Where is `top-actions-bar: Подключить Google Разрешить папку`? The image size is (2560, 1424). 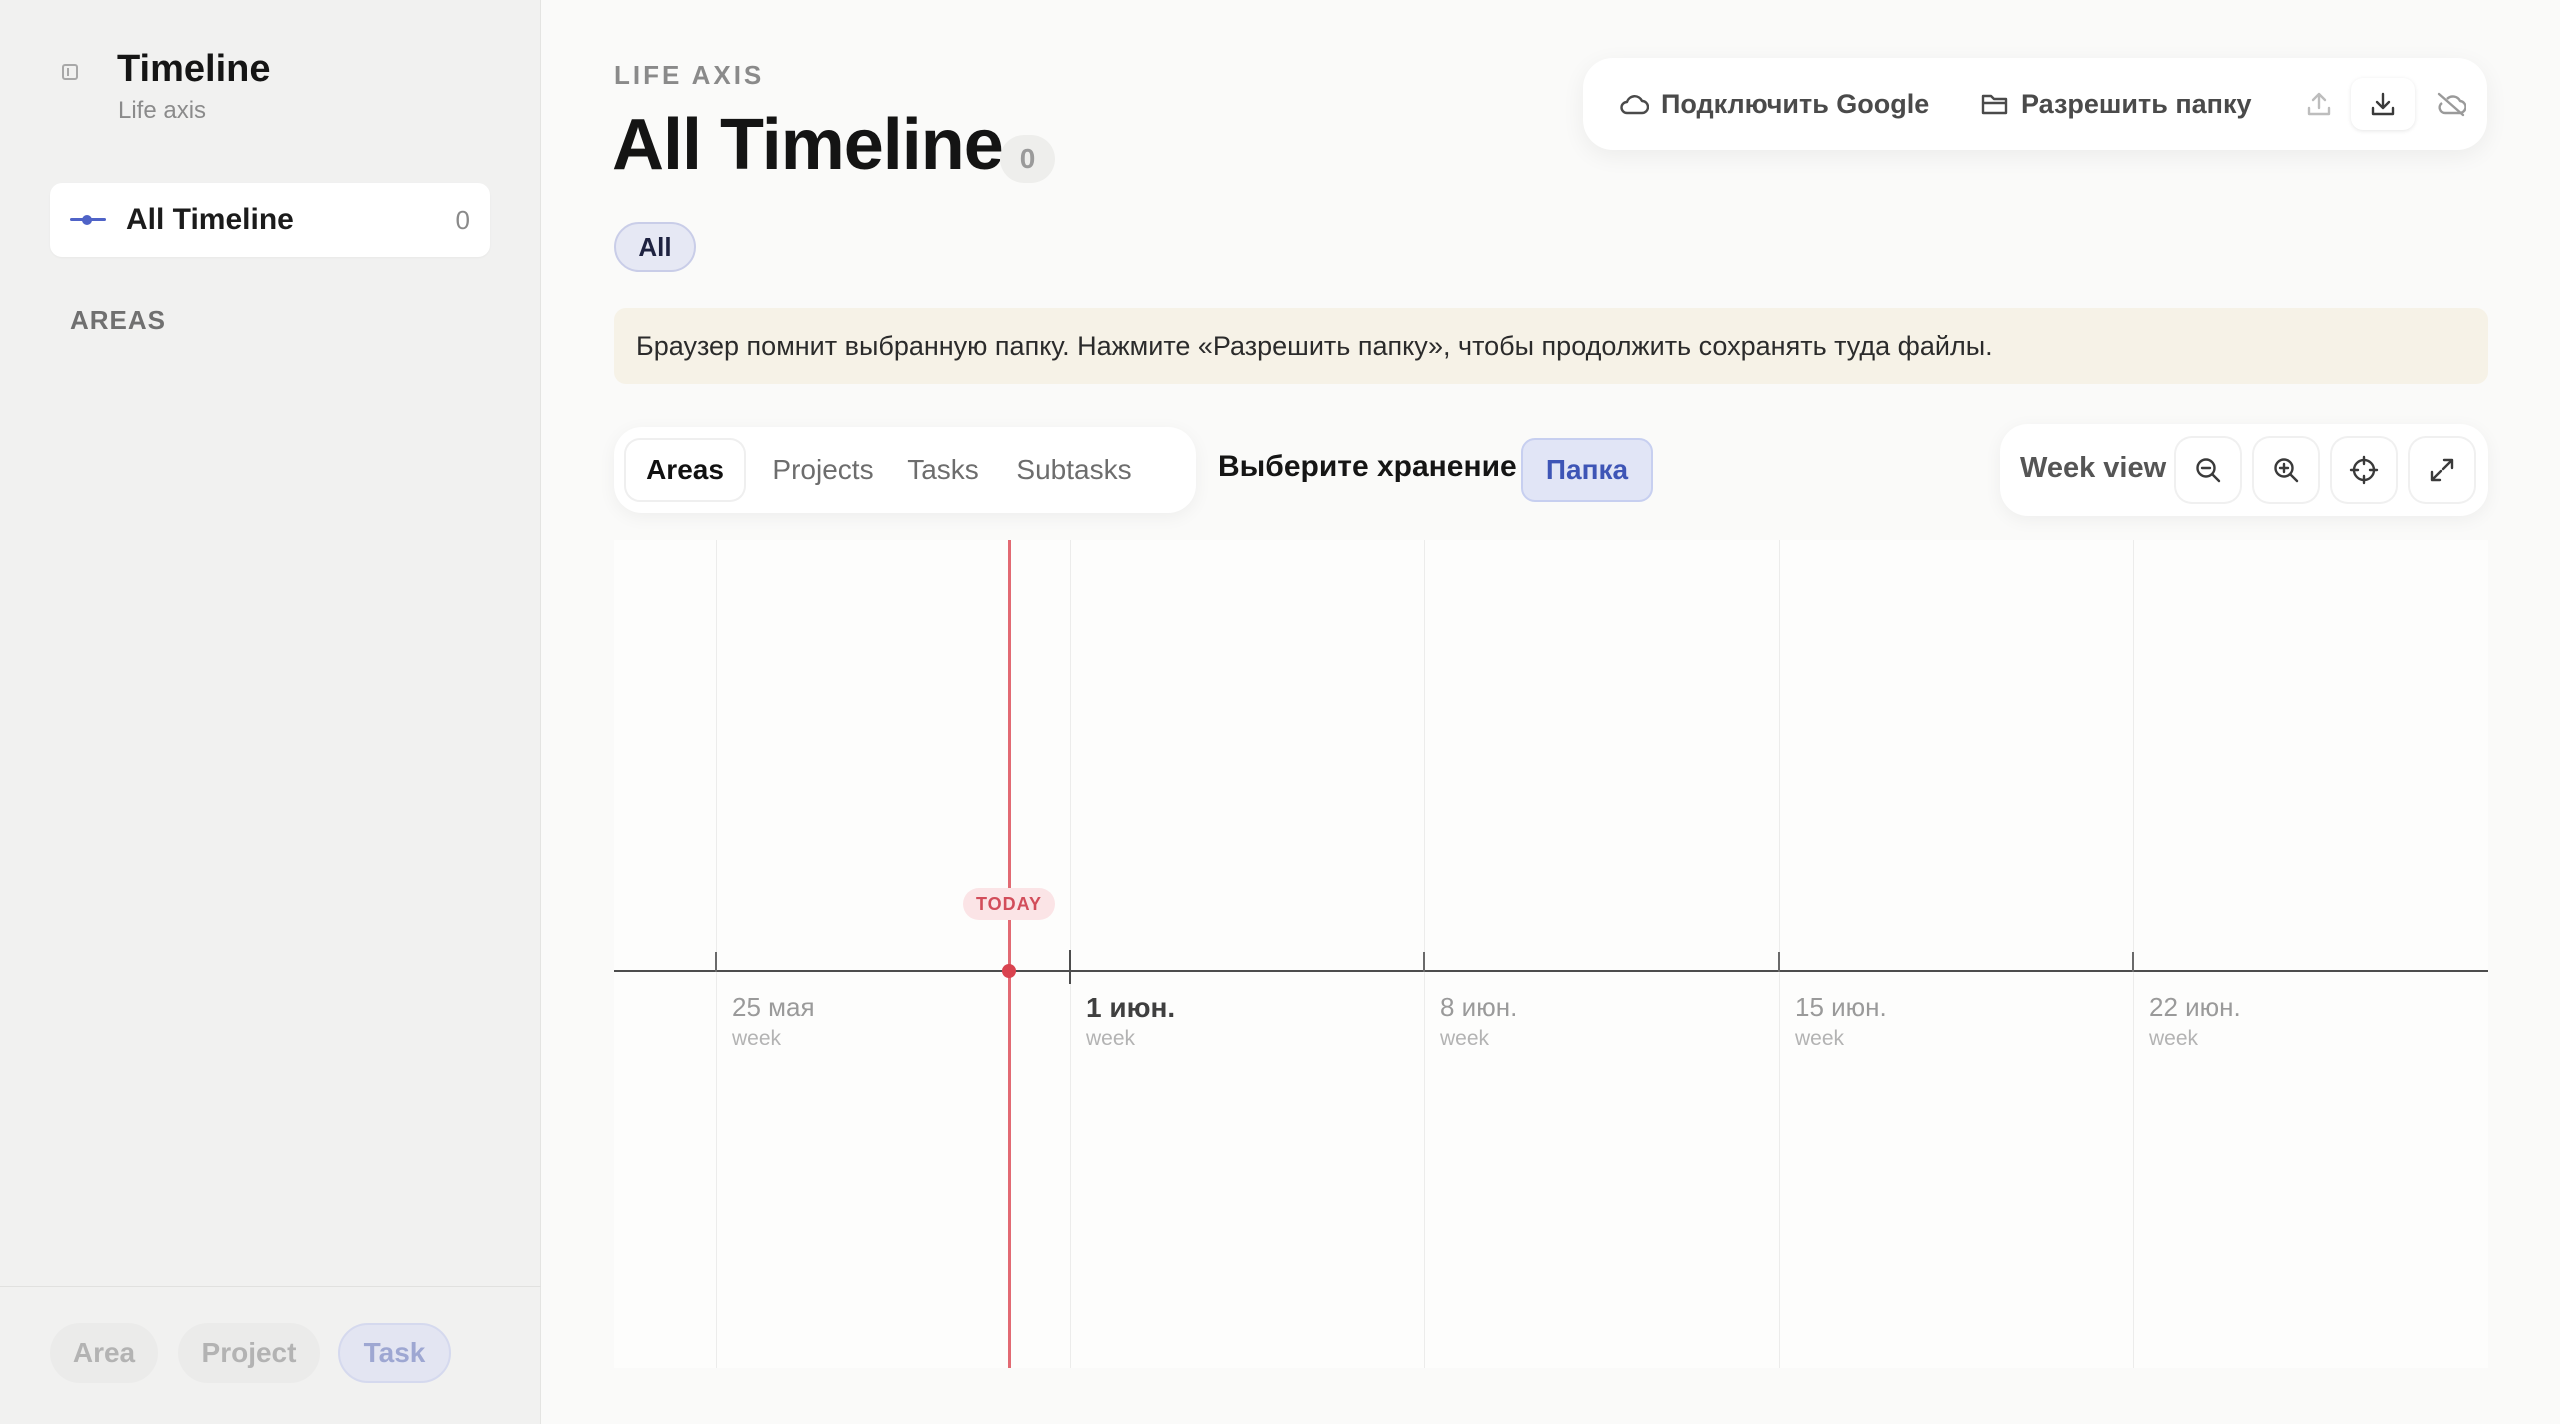 top-actions-bar: Подключить Google Разрешить папку is located at coordinates (2035, 104).